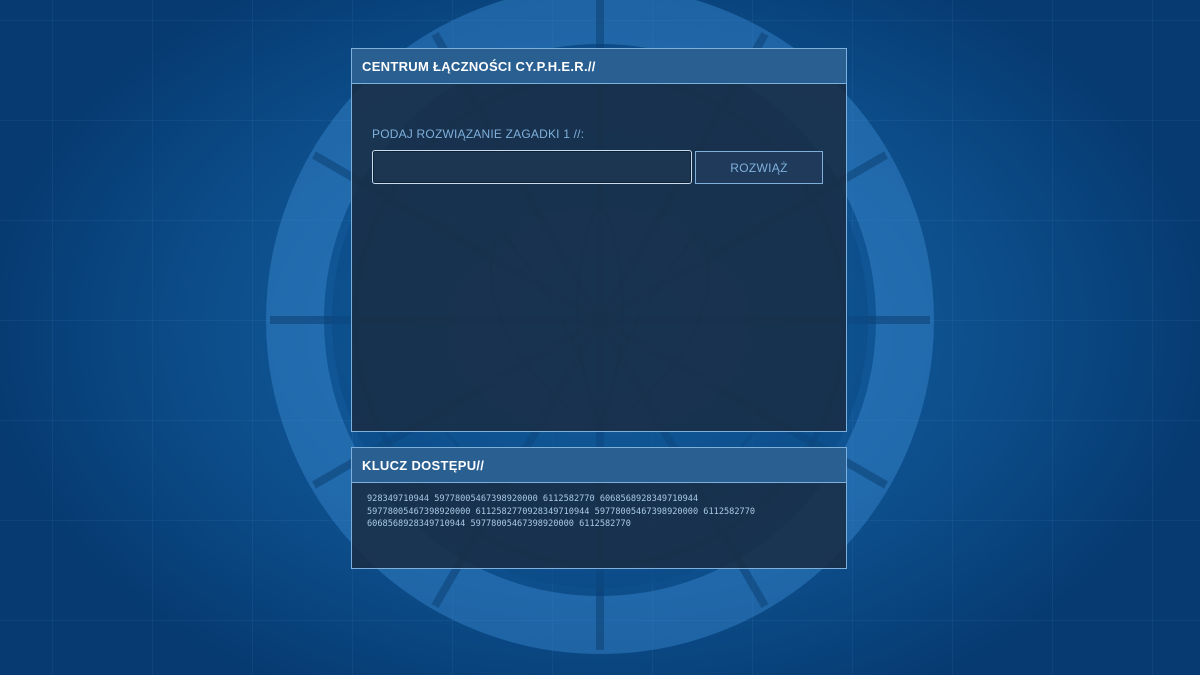  Describe the element at coordinates (759, 167) in the screenshot. I see `solve-button: ROZWIĄŻ` at that location.